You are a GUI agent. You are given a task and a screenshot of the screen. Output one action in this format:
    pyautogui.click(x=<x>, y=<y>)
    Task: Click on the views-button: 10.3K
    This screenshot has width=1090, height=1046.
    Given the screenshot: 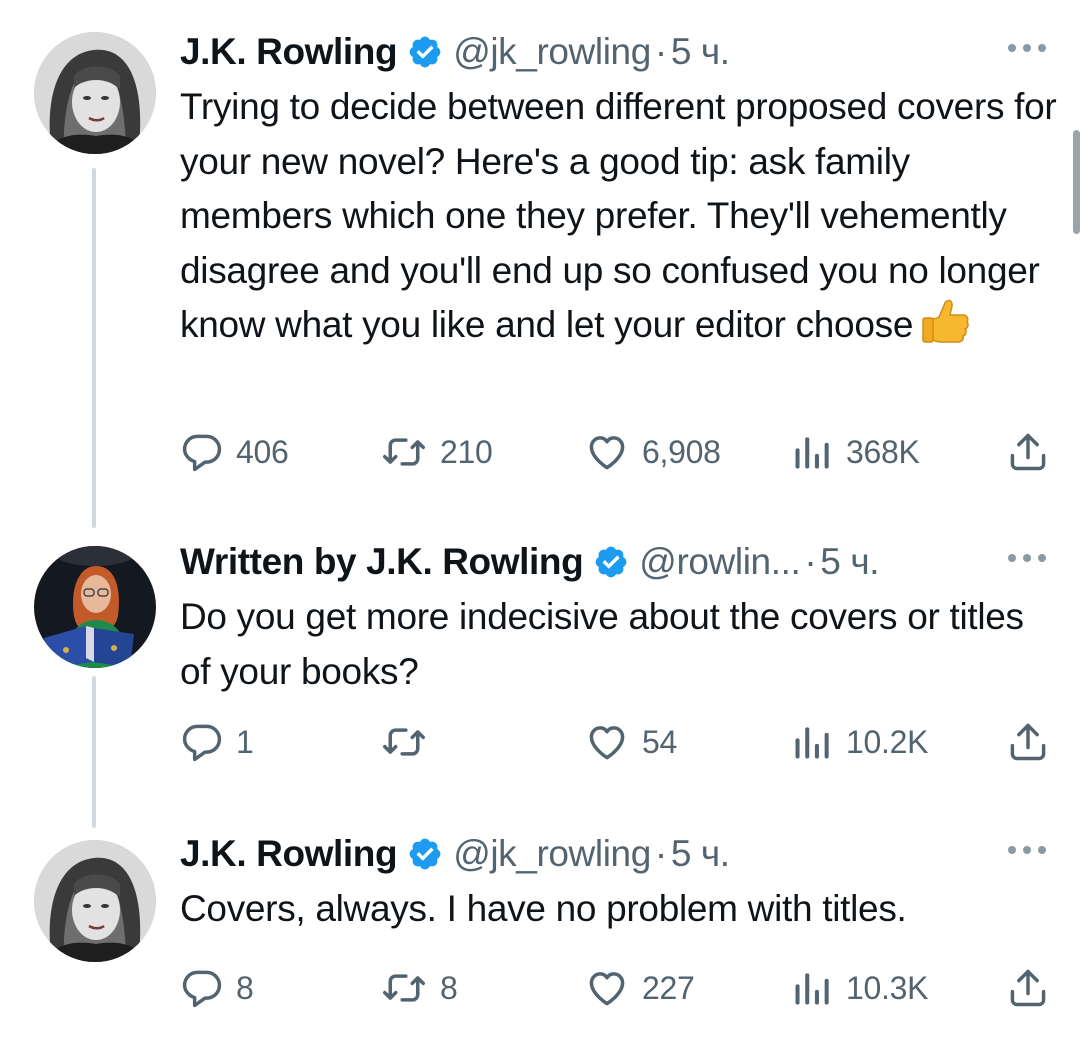 What is the action you would take?
    pyautogui.click(x=859, y=988)
    